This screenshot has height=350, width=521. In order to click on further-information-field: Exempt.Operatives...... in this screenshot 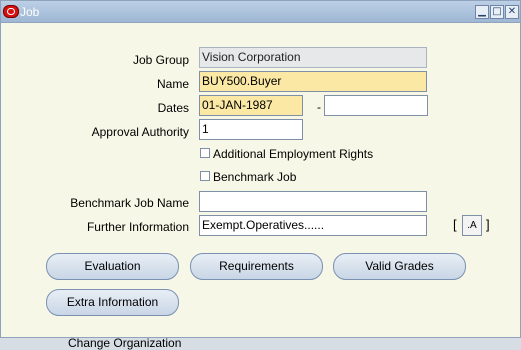, I will do `click(313, 225)`.